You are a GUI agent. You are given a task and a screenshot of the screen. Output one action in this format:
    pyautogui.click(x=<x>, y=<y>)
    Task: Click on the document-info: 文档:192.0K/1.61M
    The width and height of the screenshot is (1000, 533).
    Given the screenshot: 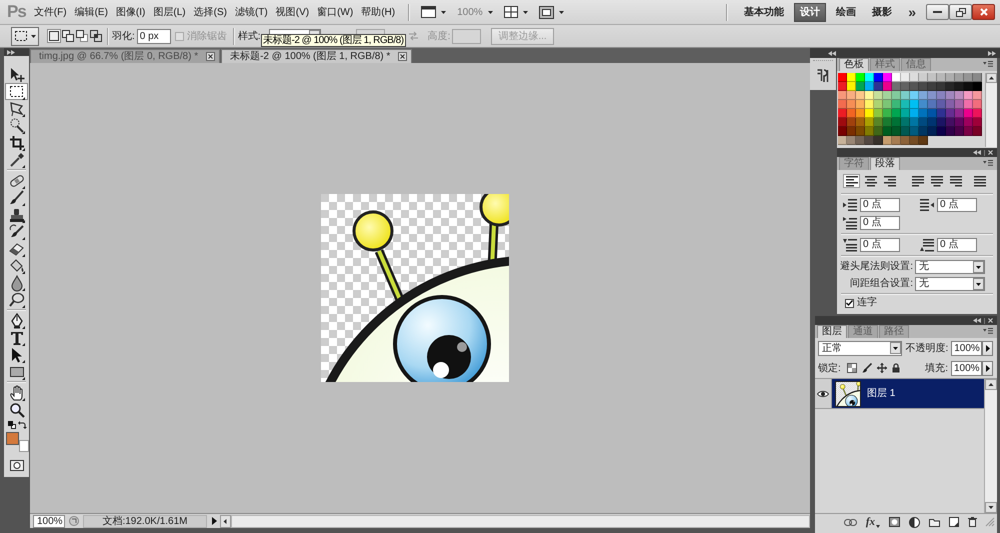 What is the action you would take?
    pyautogui.click(x=145, y=521)
    